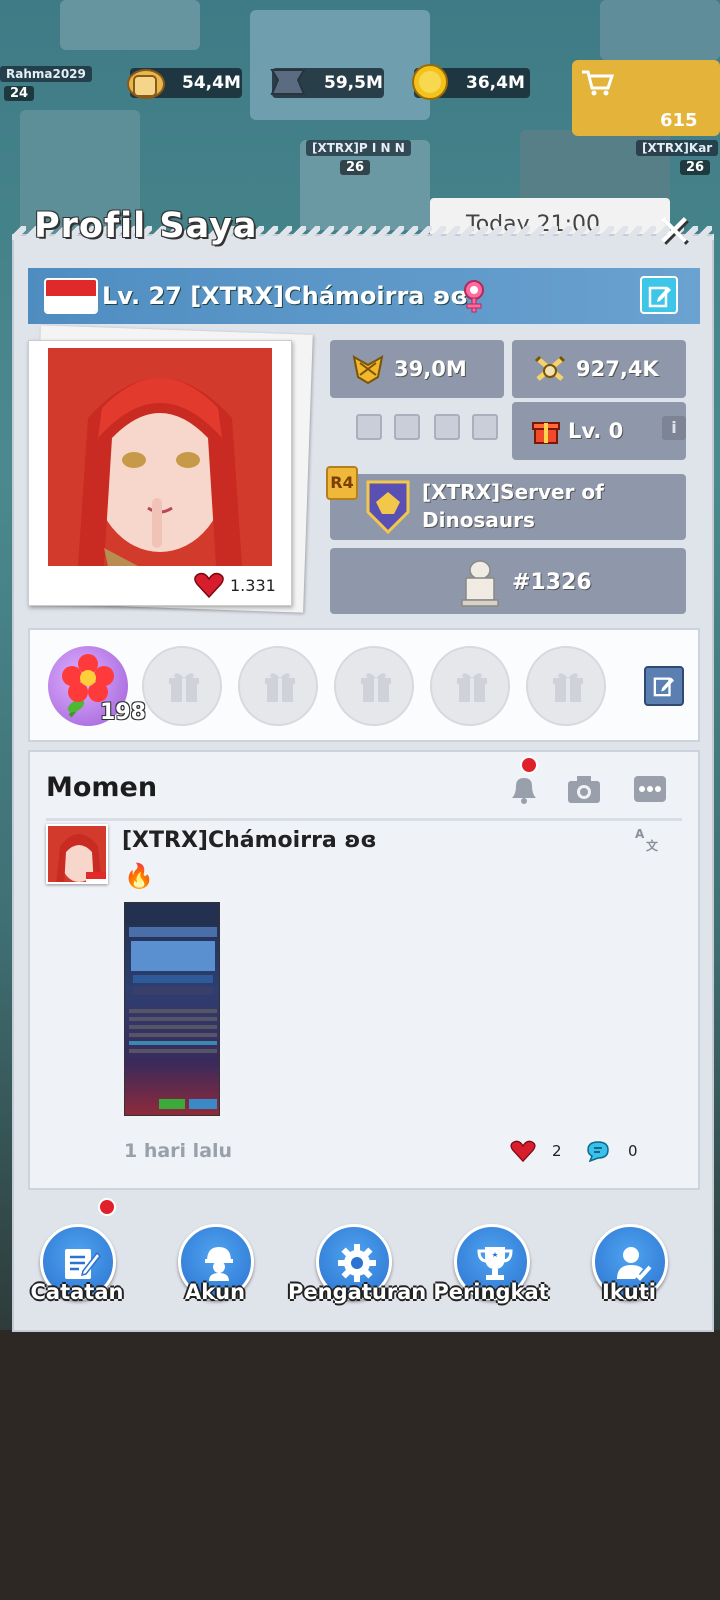 The image size is (720, 1600). I want to click on notification-dot, so click(529, 765).